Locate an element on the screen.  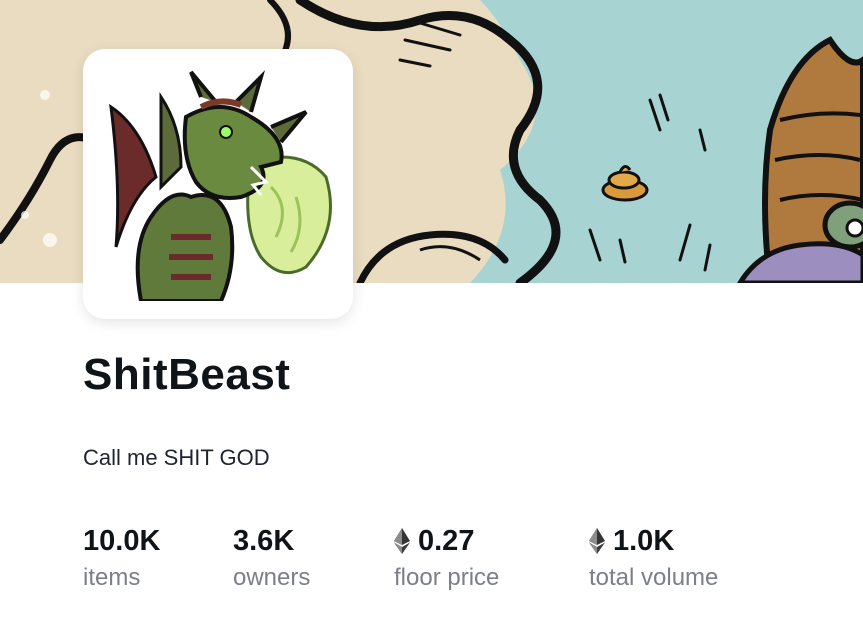
stat-floor-price: 0.27 floor price is located at coordinates (446, 558).